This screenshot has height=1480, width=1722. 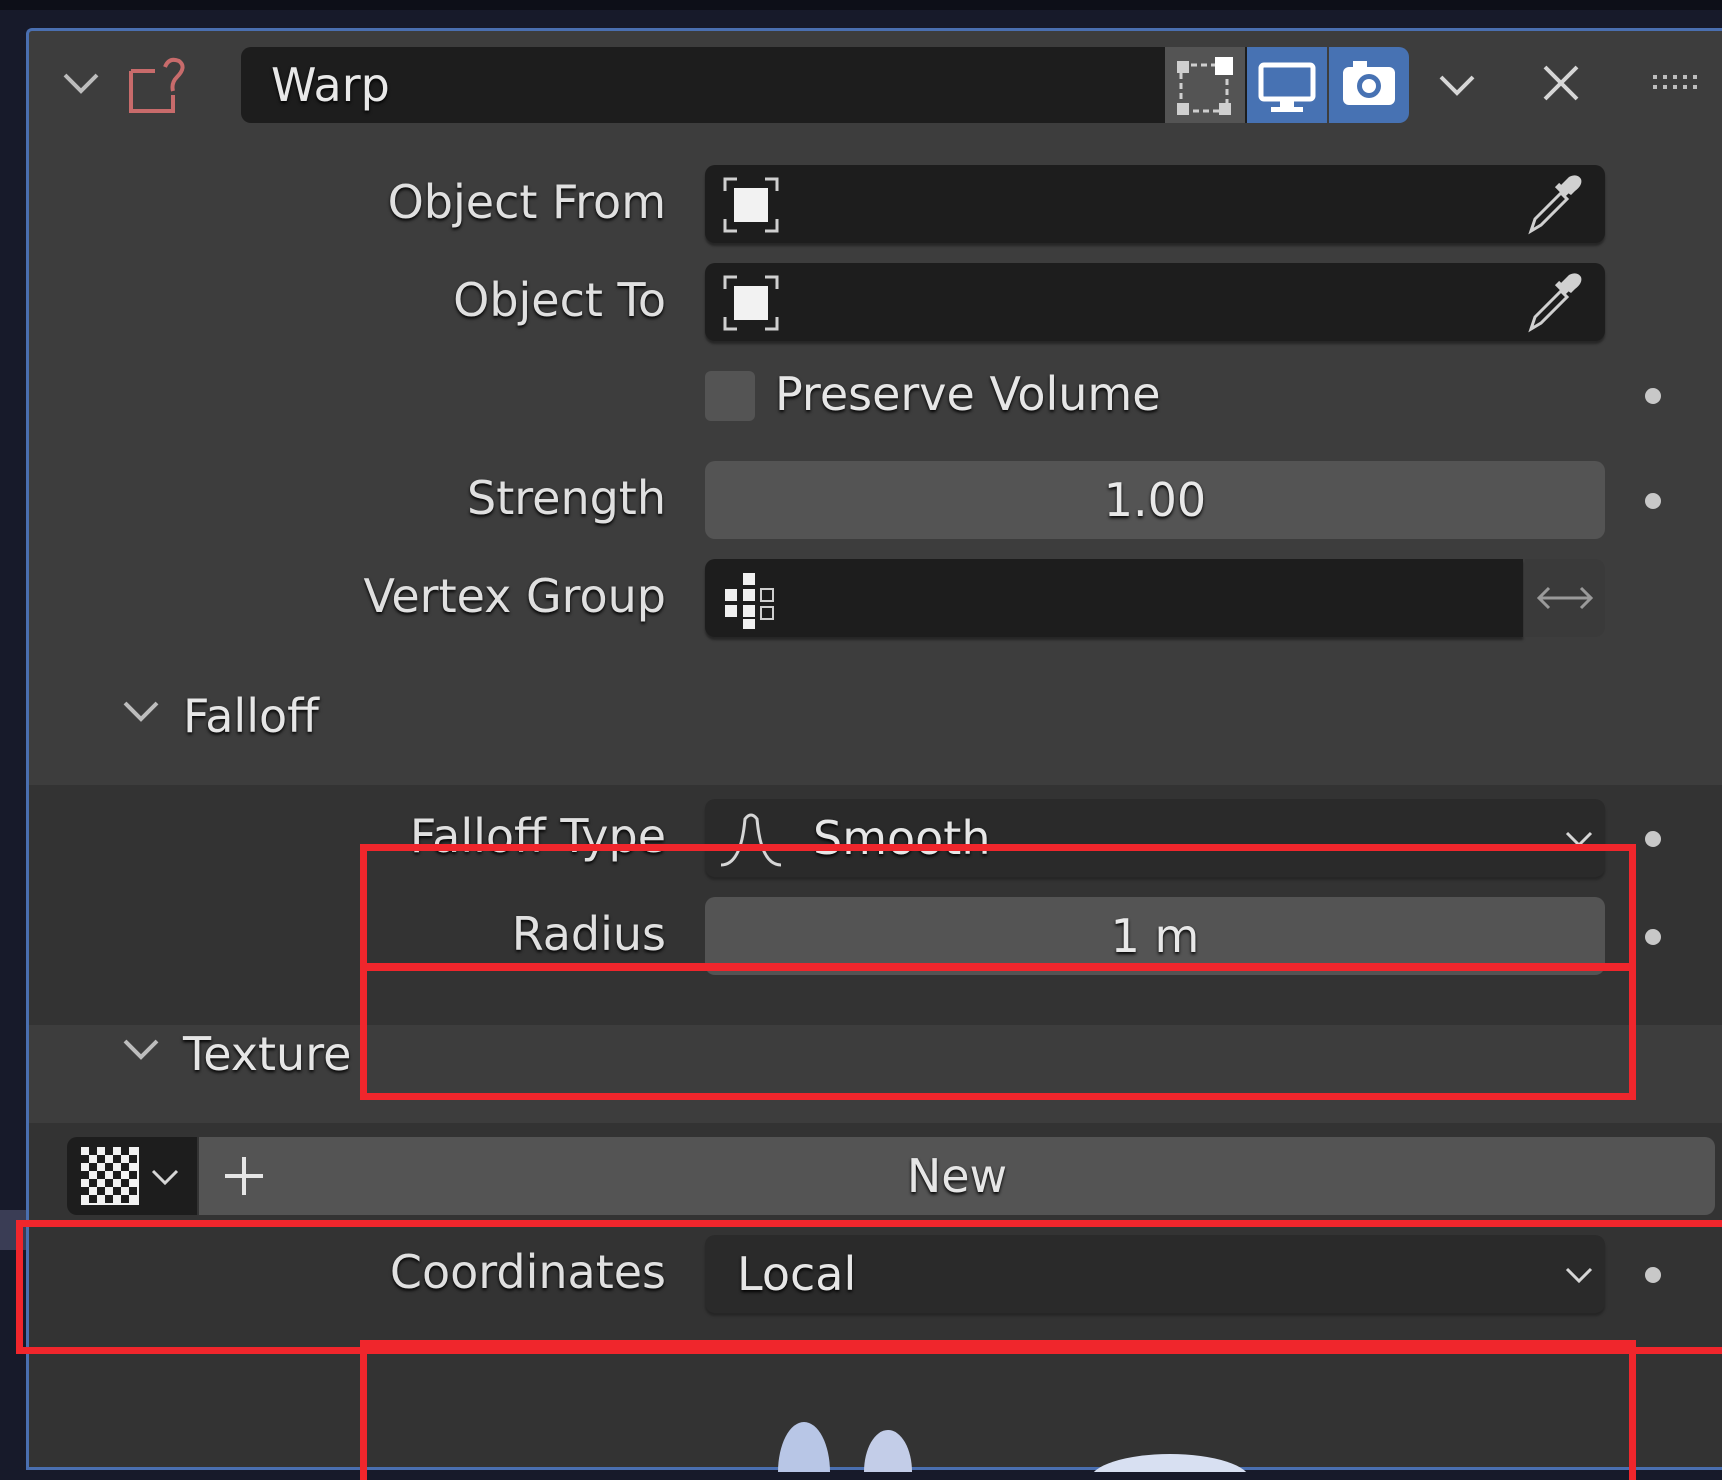 I want to click on close-icon, so click(x=1561, y=85).